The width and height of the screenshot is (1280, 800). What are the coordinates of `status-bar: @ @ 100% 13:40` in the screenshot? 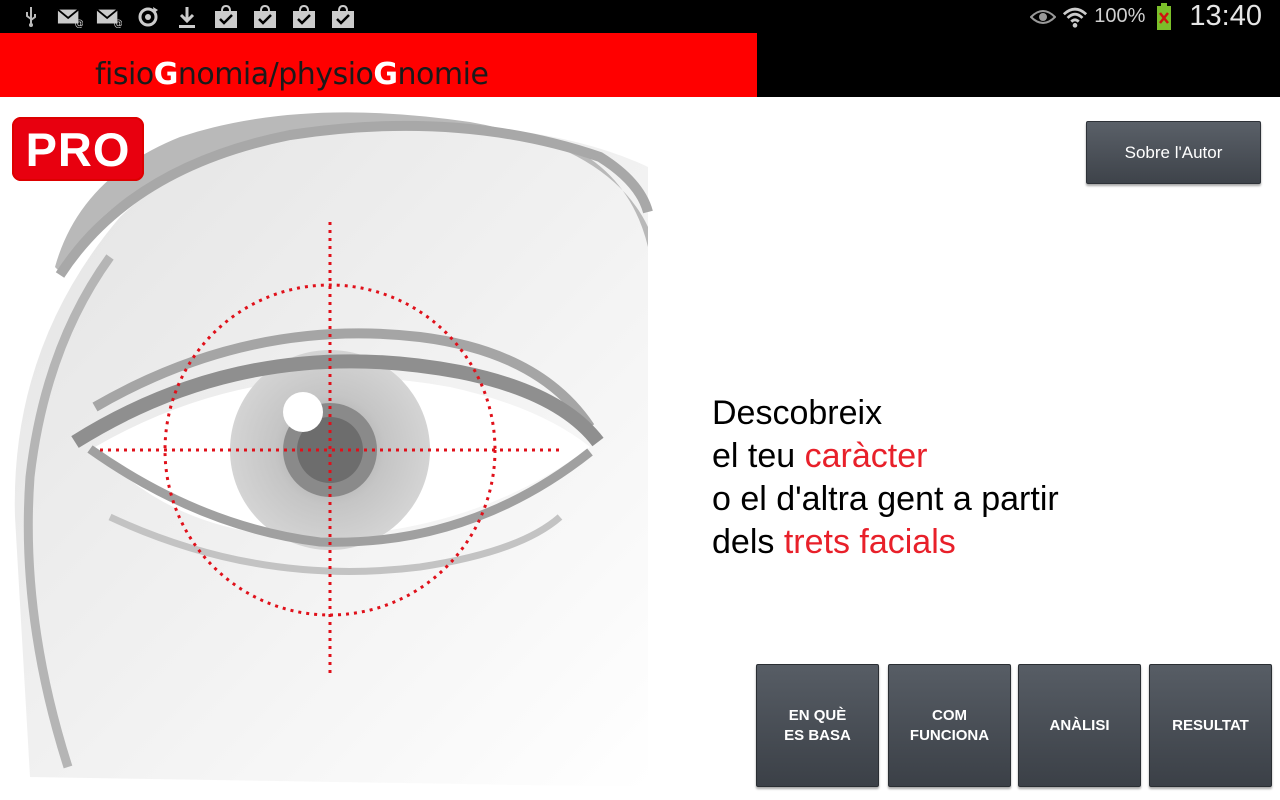 It's located at (640, 16).